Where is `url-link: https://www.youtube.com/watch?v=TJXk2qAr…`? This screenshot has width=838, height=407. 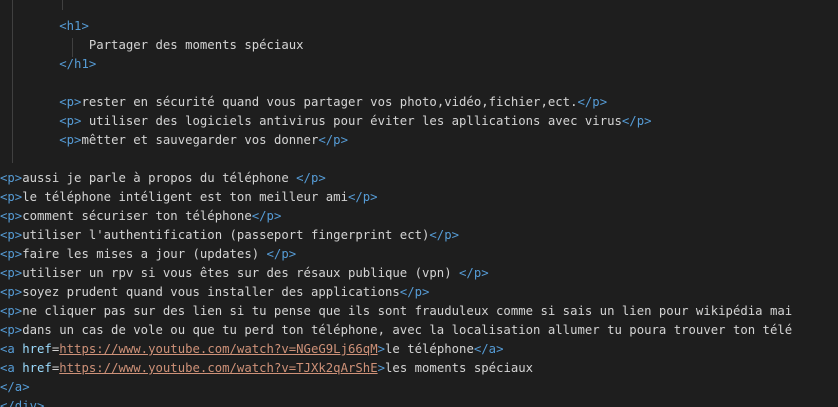
url-link: https://www.youtube.com/watch?v=TJXk2qAr… is located at coordinates (218, 368).